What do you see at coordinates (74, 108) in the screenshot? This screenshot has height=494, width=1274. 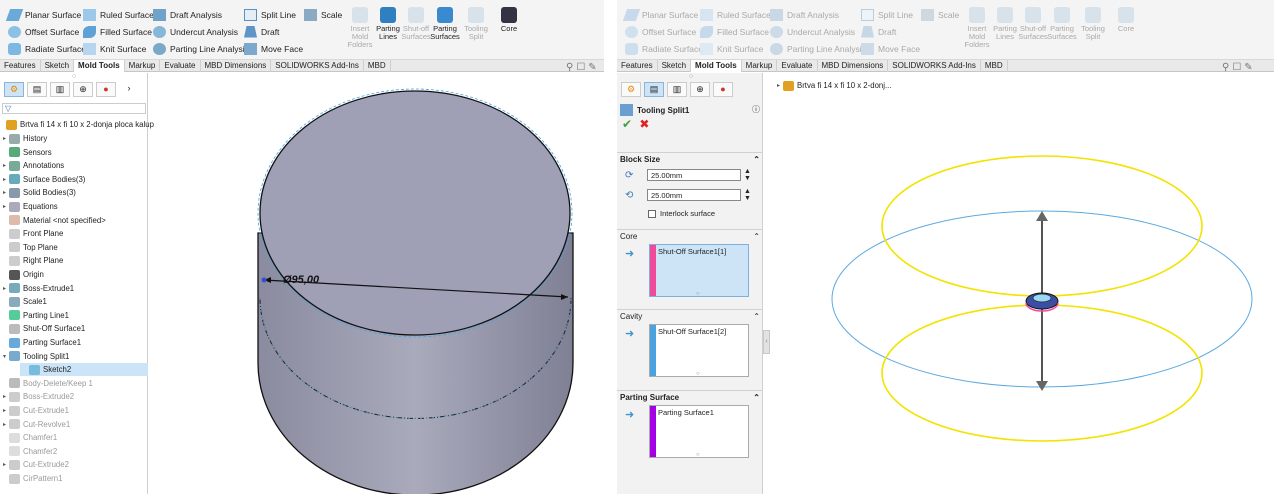 I see `filter-icon: ▽` at bounding box center [74, 108].